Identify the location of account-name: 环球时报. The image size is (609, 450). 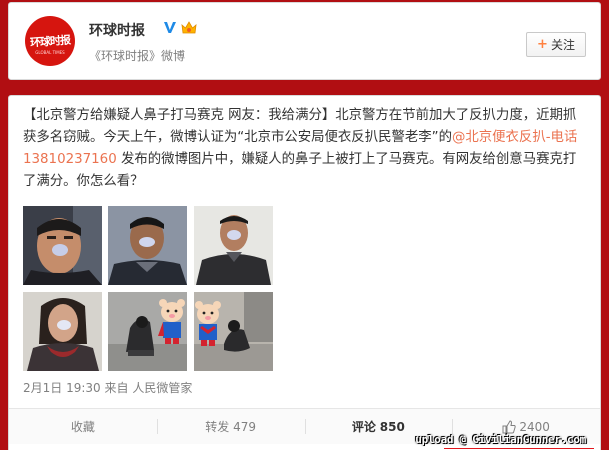
(117, 30).